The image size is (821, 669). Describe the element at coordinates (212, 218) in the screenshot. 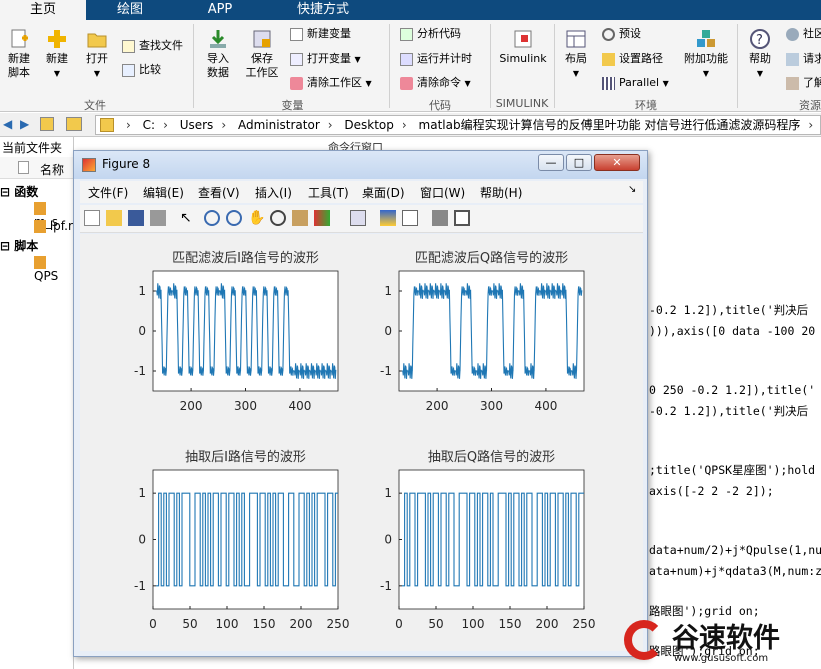

I see `zoom-in-icon` at that location.